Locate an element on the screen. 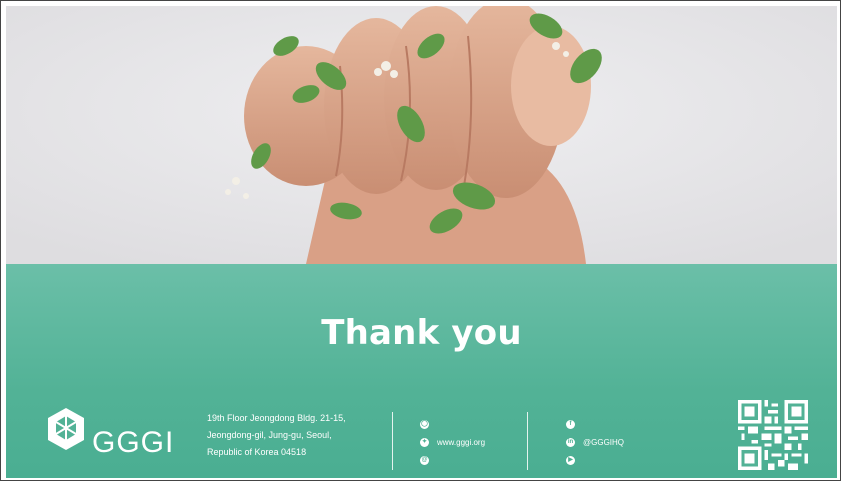 The height and width of the screenshot is (481, 841). address-line: Jeongdong-gil, Jung-gu, Seoul, is located at coordinates (269, 435).